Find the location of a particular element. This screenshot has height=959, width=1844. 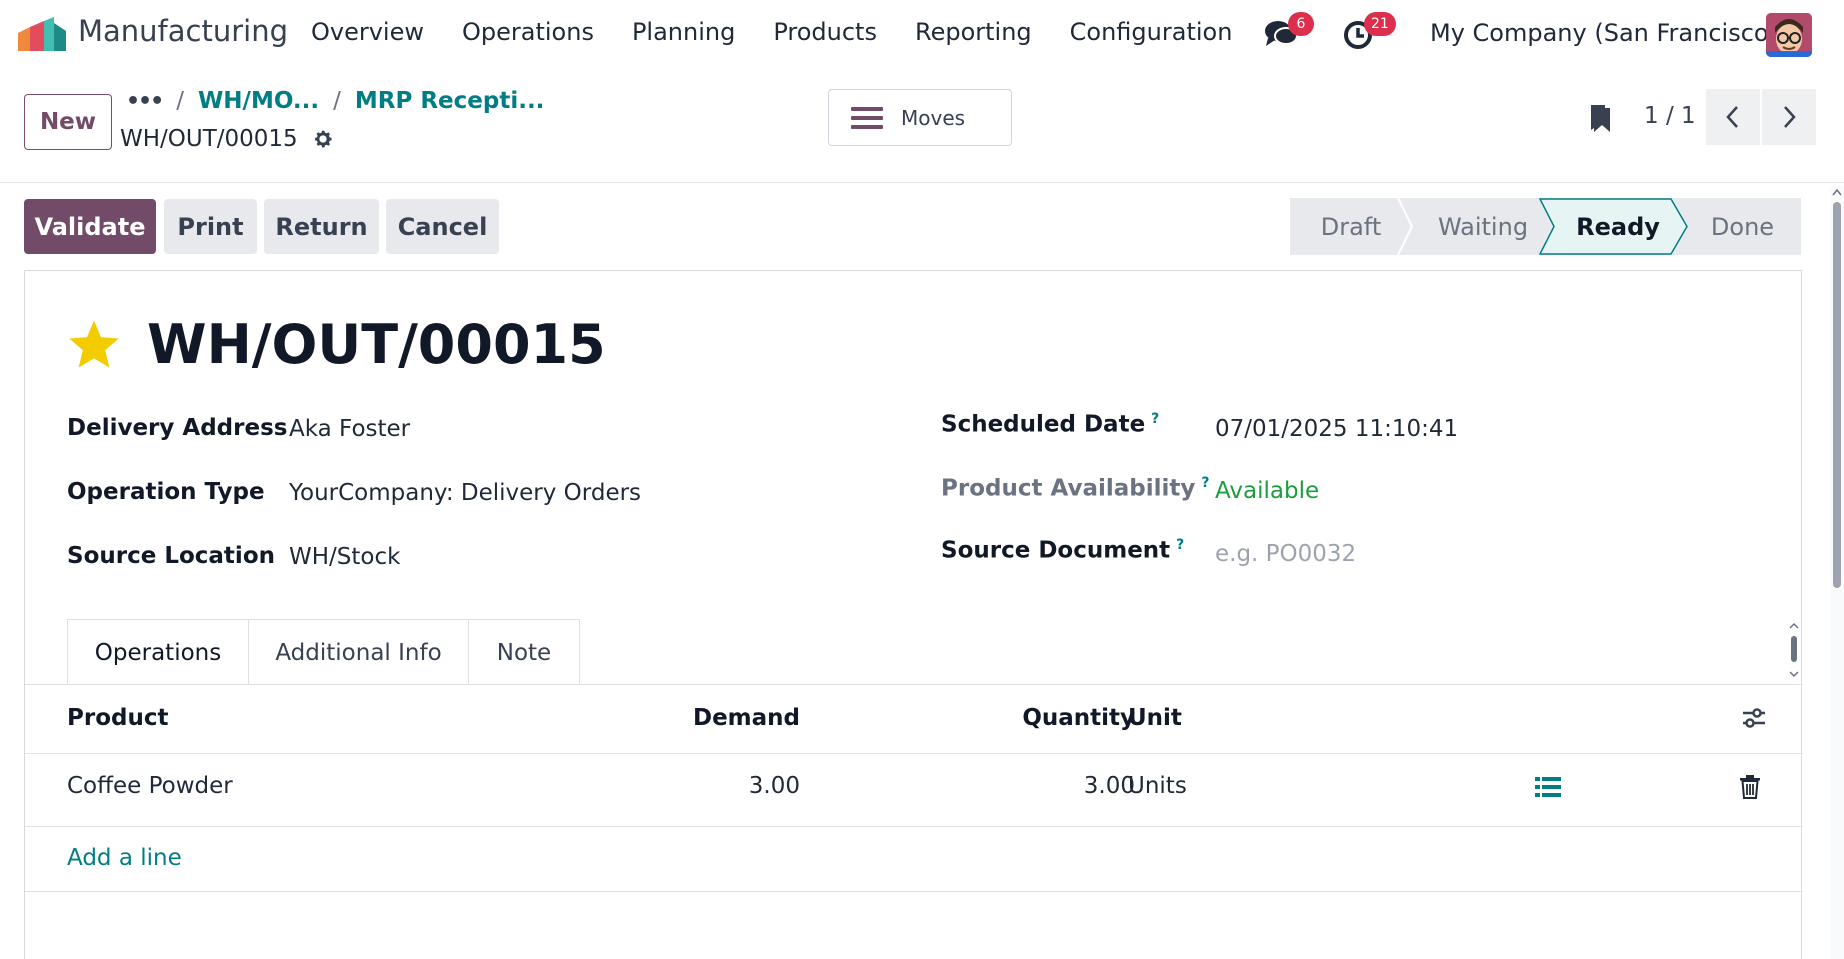

avatar-face-icon is located at coordinates (1789, 35).